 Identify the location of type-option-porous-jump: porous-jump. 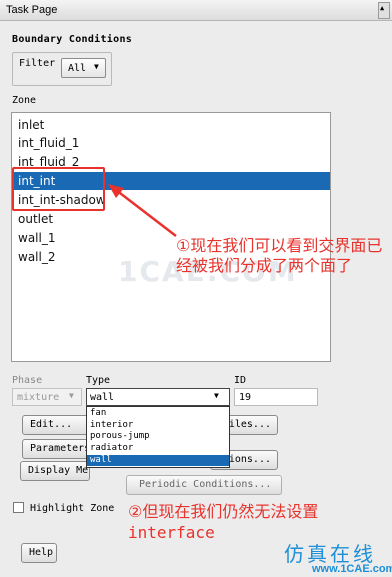
(158, 436).